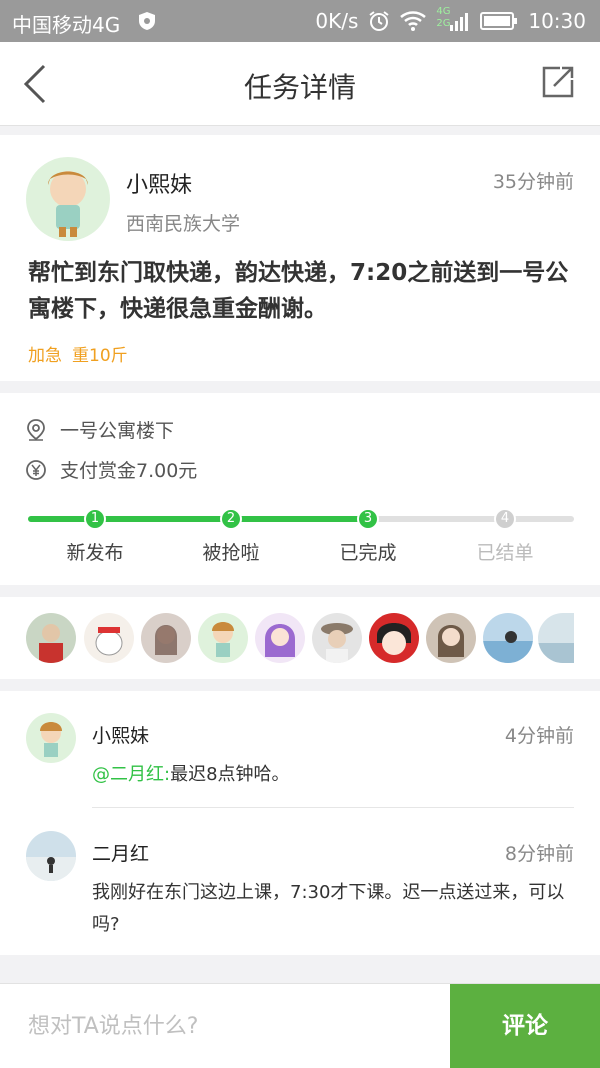 This screenshot has height=1068, width=600. Describe the element at coordinates (231, 553) in the screenshot. I see `step-label-2: 被抢啦` at that location.